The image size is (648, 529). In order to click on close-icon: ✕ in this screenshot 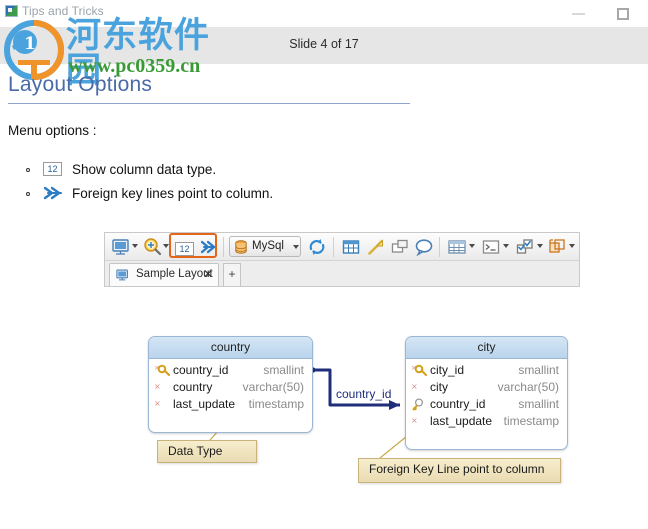, I will do `click(208, 274)`.